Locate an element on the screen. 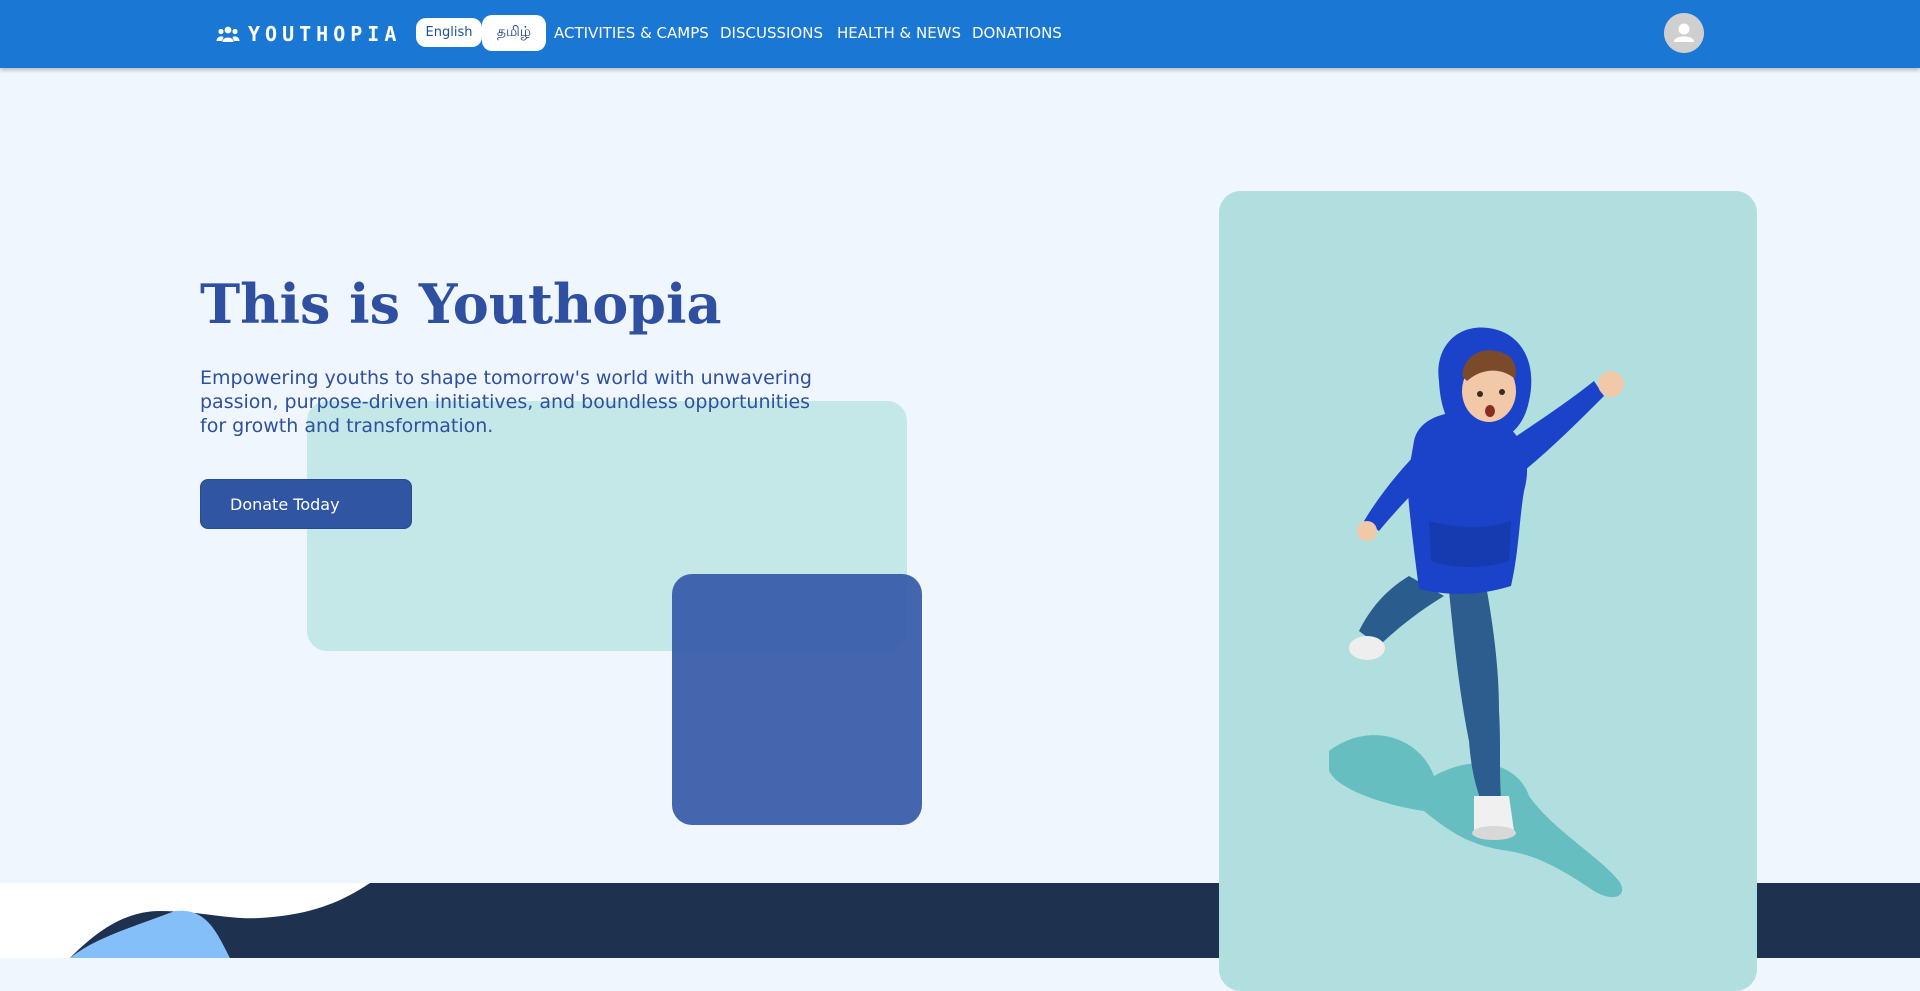 Image resolution: width=1920 pixels, height=991 pixels. user-avatar-button is located at coordinates (1684, 33).